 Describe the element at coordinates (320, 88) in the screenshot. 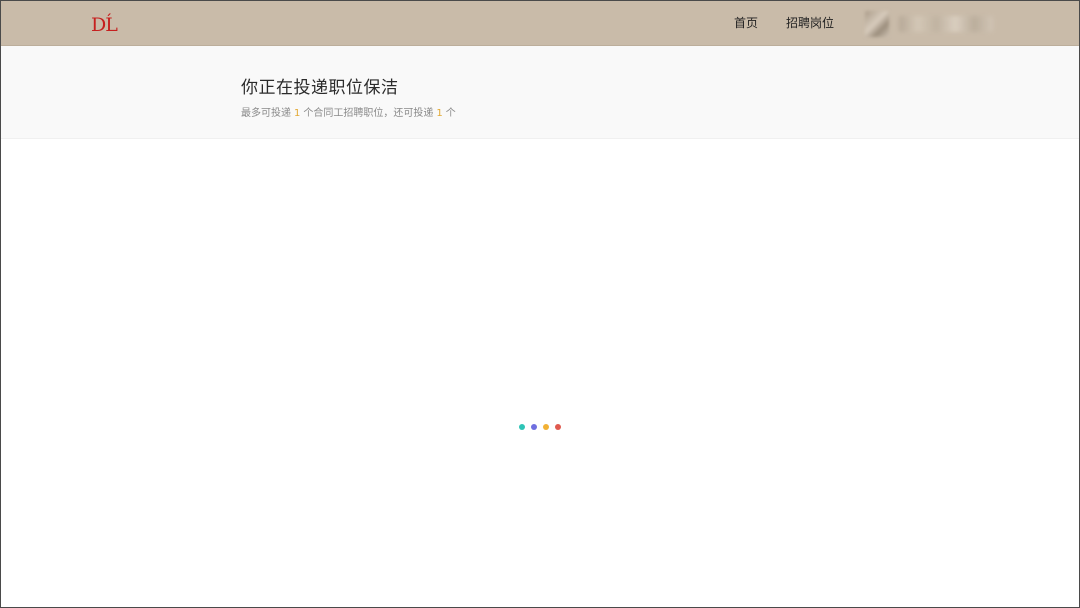

I see `page-title: 你正在投递职位保洁` at that location.